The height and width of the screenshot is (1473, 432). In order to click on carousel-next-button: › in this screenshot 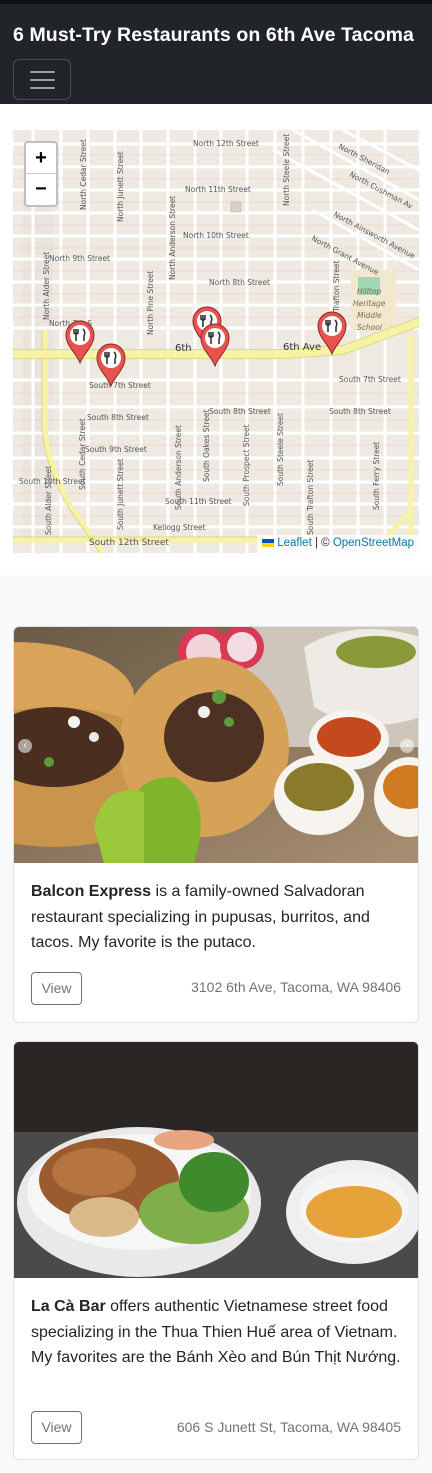, I will do `click(407, 746)`.